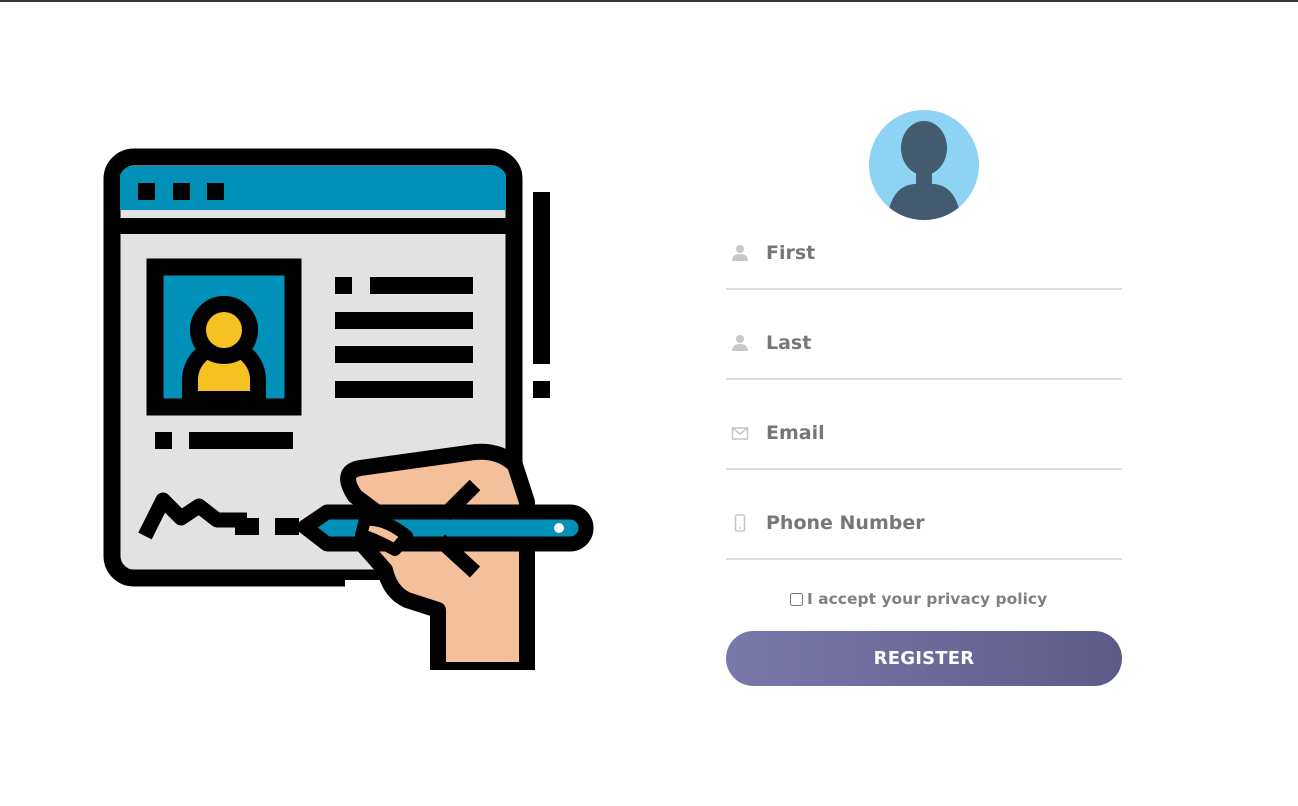 This screenshot has height=806, width=1298. I want to click on phone-number-input, so click(936, 523).